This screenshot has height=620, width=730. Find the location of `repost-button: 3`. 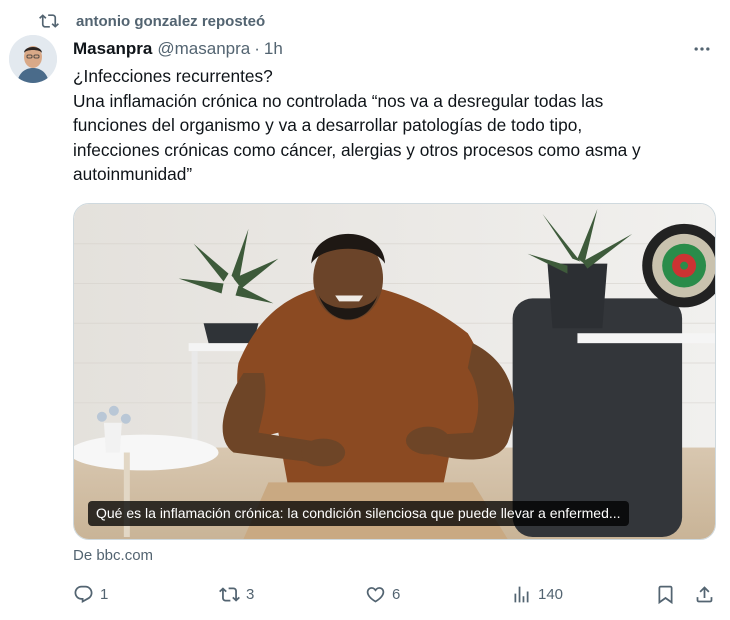

repost-button: 3 is located at coordinates (236, 594).